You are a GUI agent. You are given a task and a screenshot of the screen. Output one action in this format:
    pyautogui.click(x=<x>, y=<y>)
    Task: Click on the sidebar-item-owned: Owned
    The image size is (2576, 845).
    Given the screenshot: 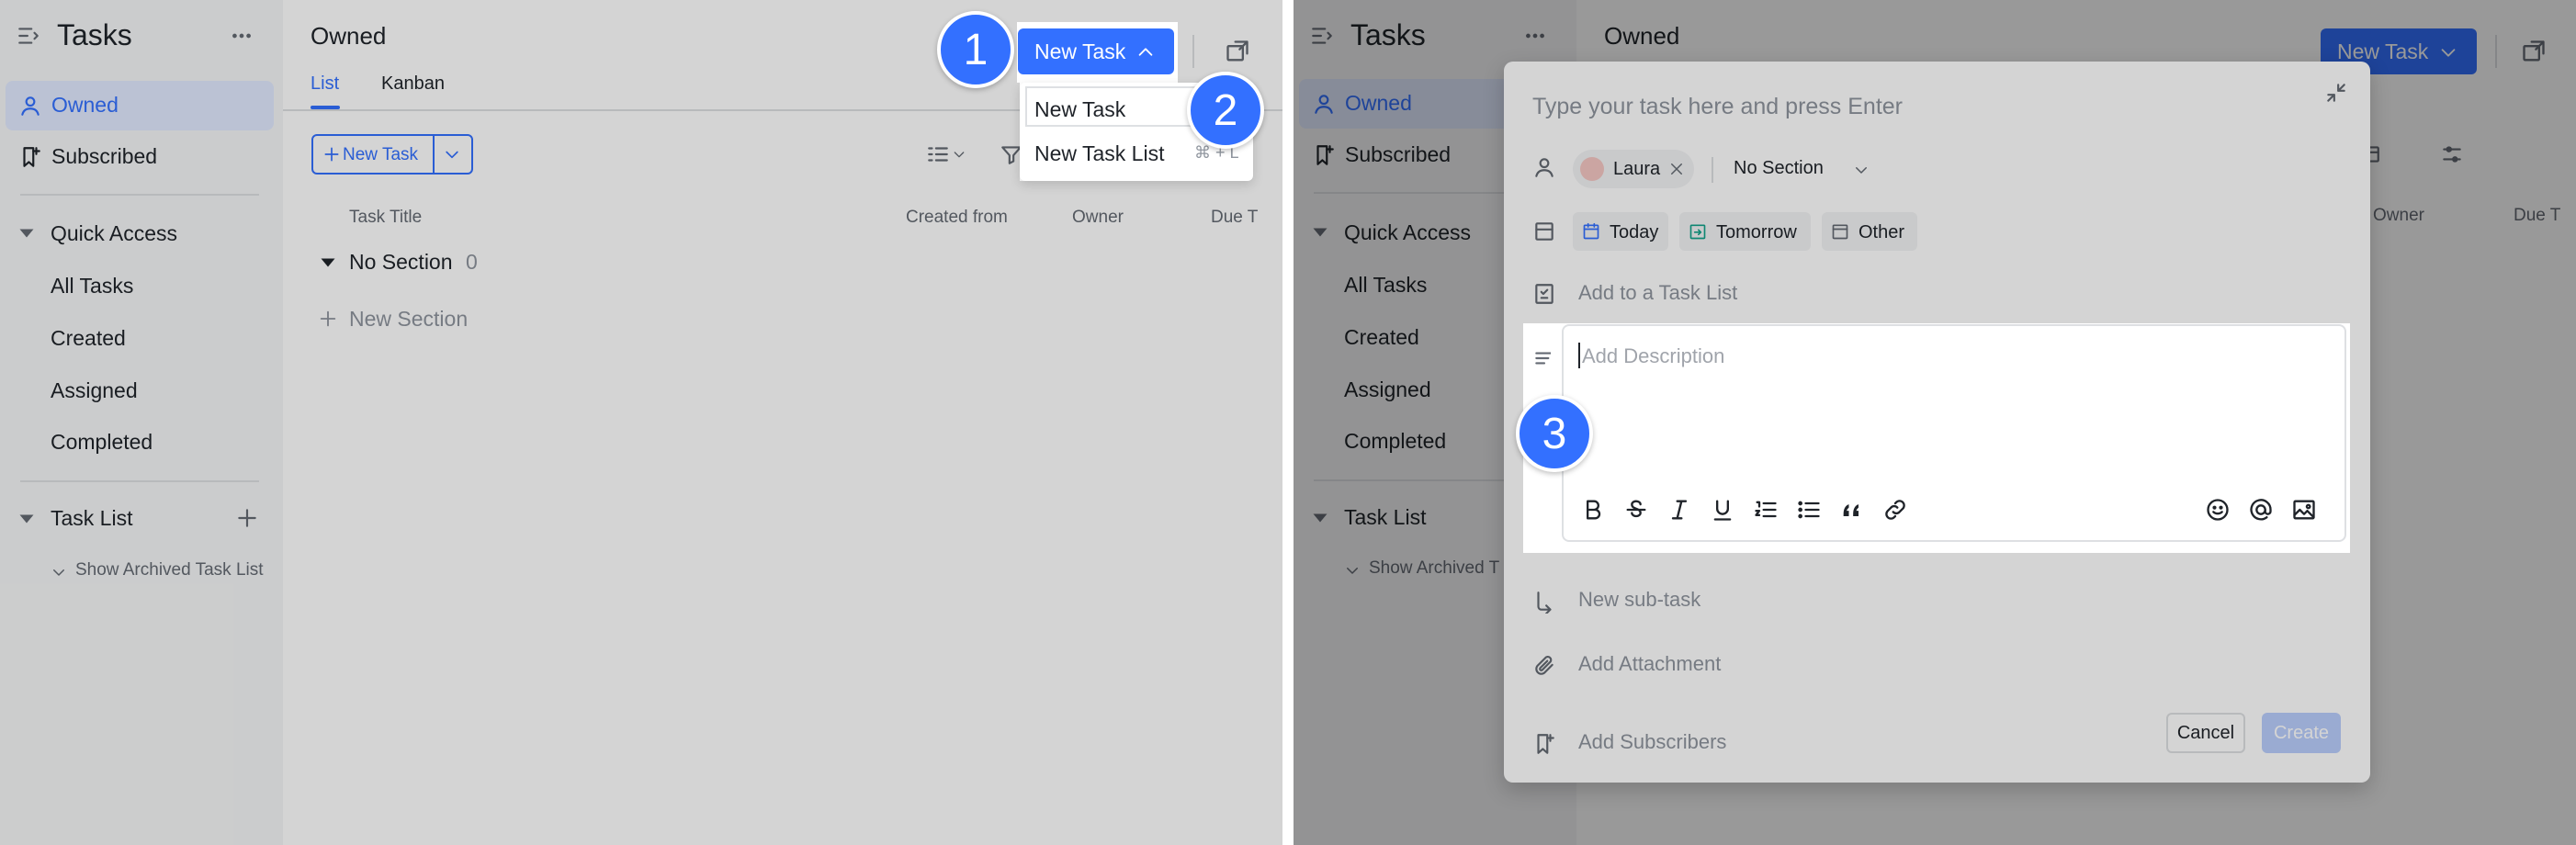 What is the action you would take?
    pyautogui.click(x=140, y=105)
    